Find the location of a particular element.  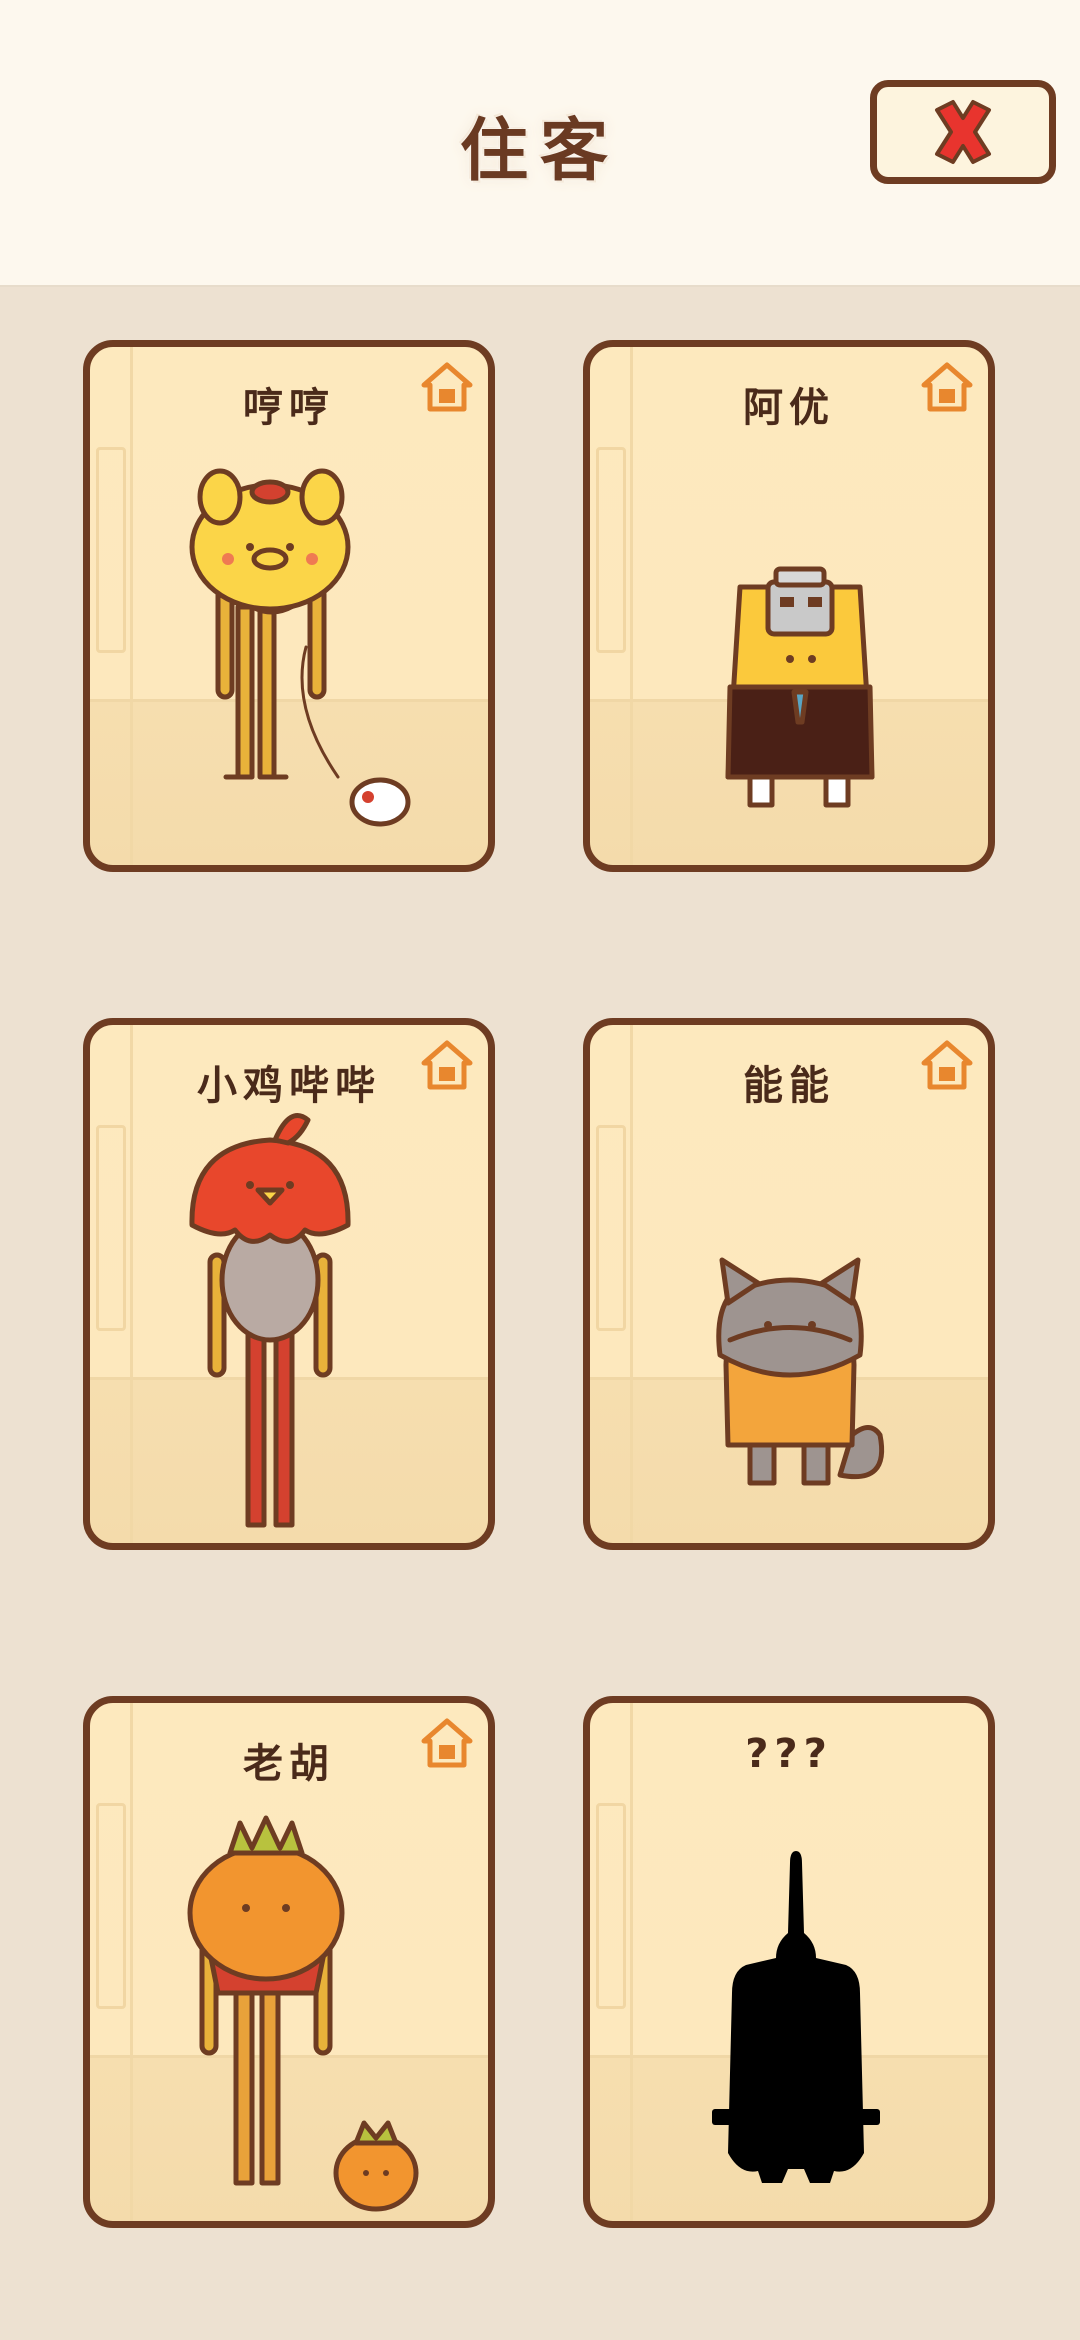

carrot-character is located at coordinates (303, 2013).